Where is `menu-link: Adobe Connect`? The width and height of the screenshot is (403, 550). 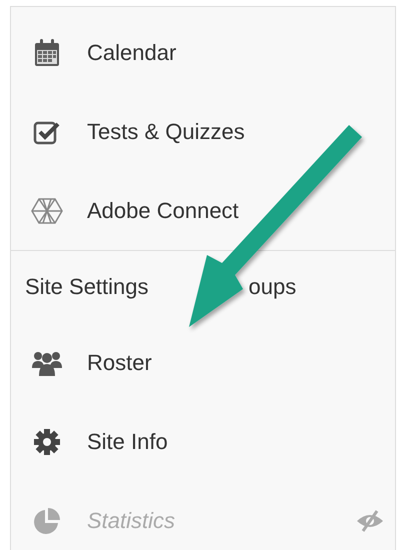
menu-link: Adobe Connect is located at coordinates (163, 211).